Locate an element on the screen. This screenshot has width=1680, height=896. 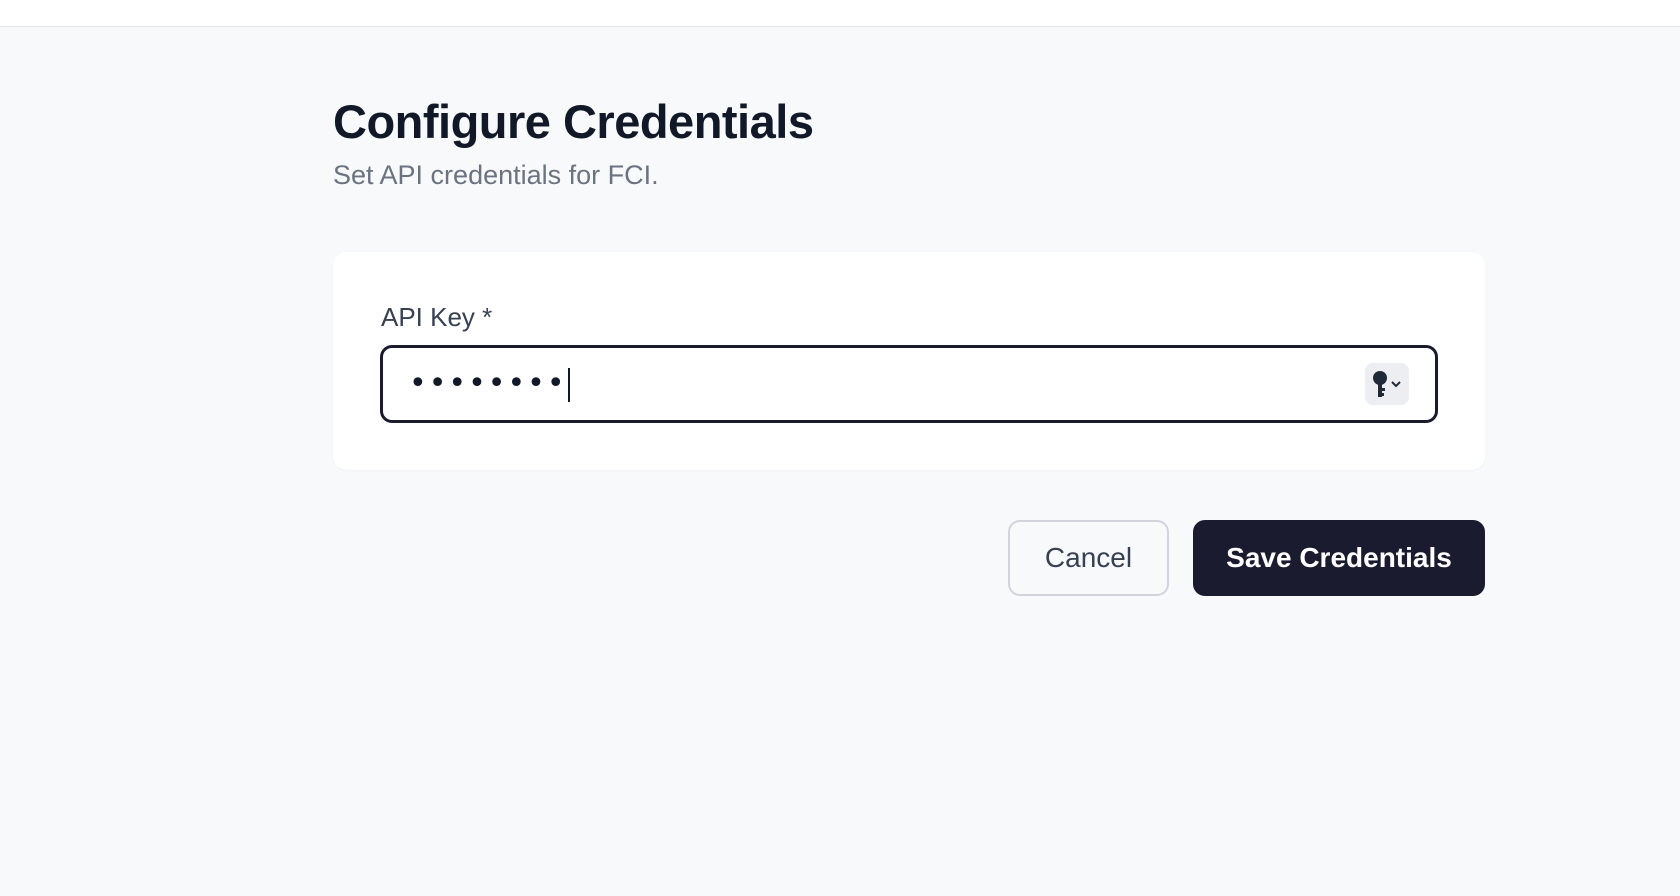
password-manager-button is located at coordinates (1387, 384).